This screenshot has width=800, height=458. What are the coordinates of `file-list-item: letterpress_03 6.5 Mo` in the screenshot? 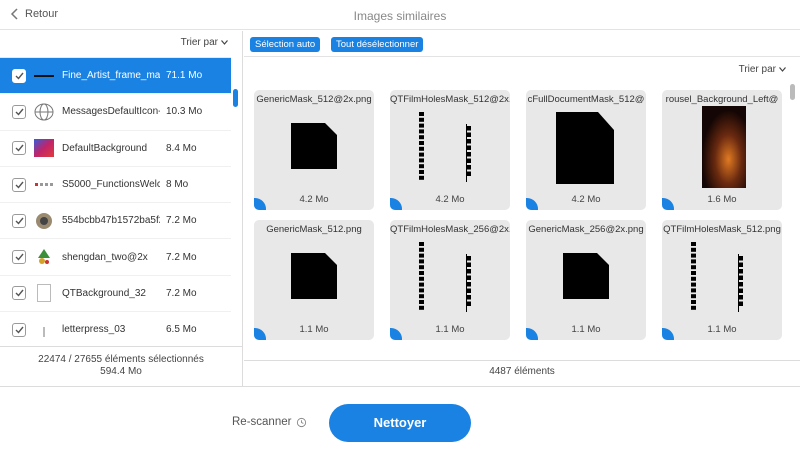 It's located at (115, 329).